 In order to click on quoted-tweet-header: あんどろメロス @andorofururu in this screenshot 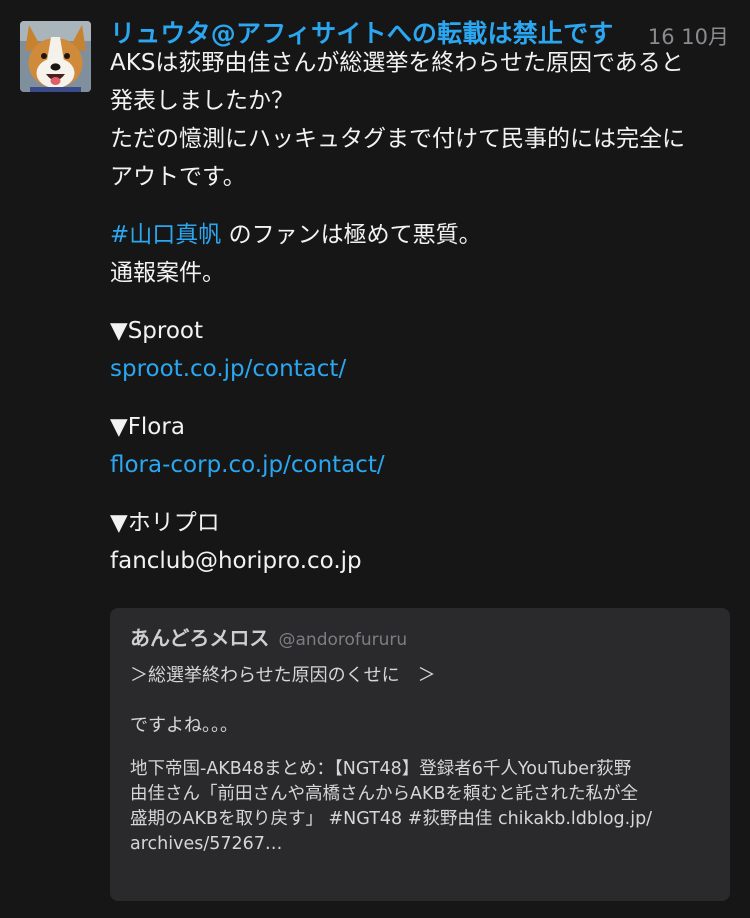, I will do `click(420, 636)`.